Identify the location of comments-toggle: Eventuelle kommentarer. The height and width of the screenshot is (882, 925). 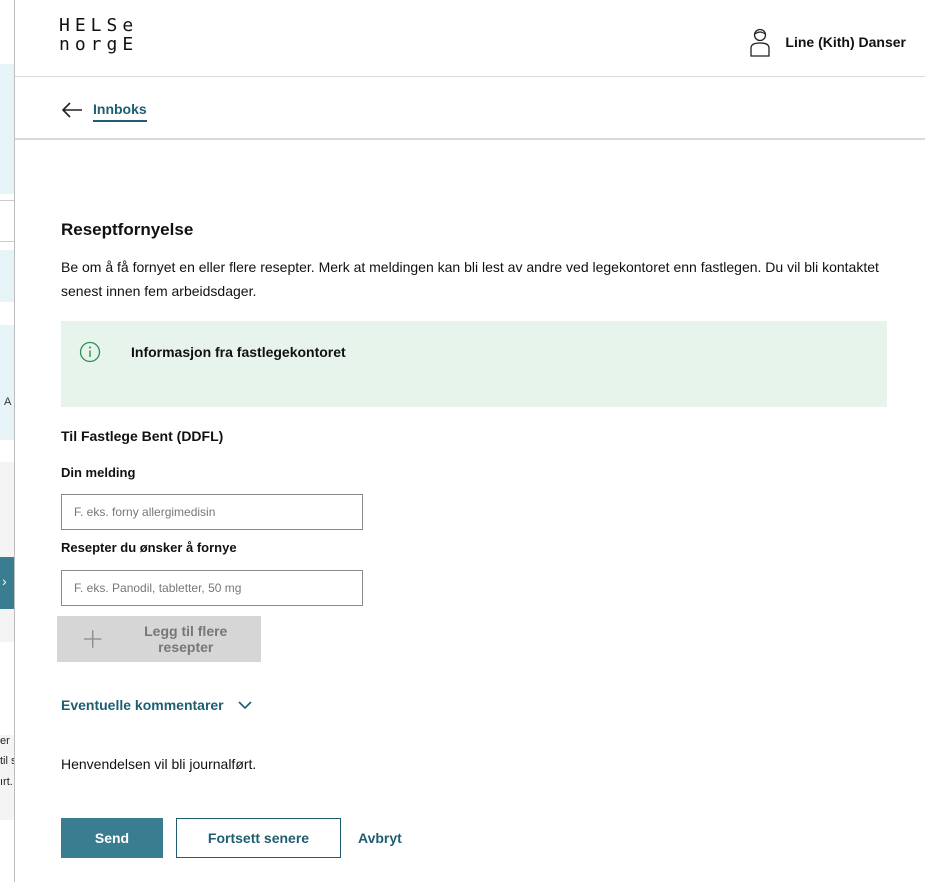
(156, 705).